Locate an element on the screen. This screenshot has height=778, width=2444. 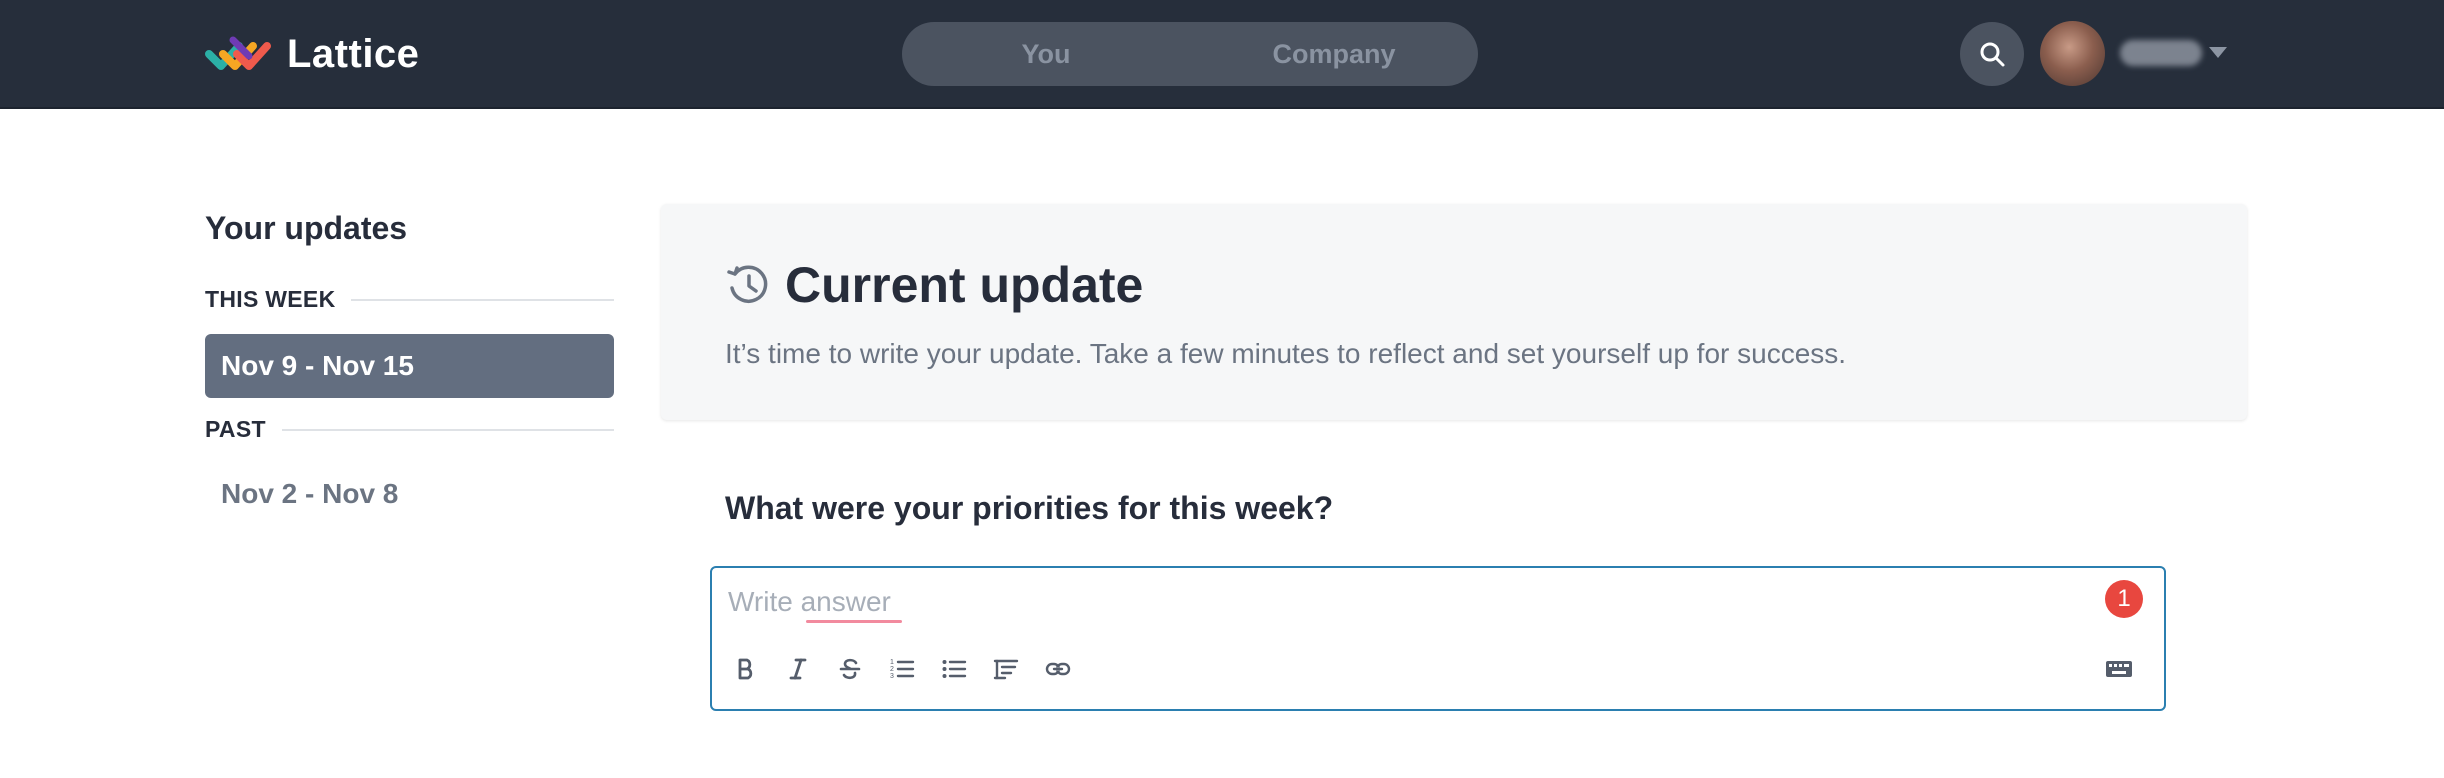
question-label: What were your priorities for this week? is located at coordinates (1029, 508).